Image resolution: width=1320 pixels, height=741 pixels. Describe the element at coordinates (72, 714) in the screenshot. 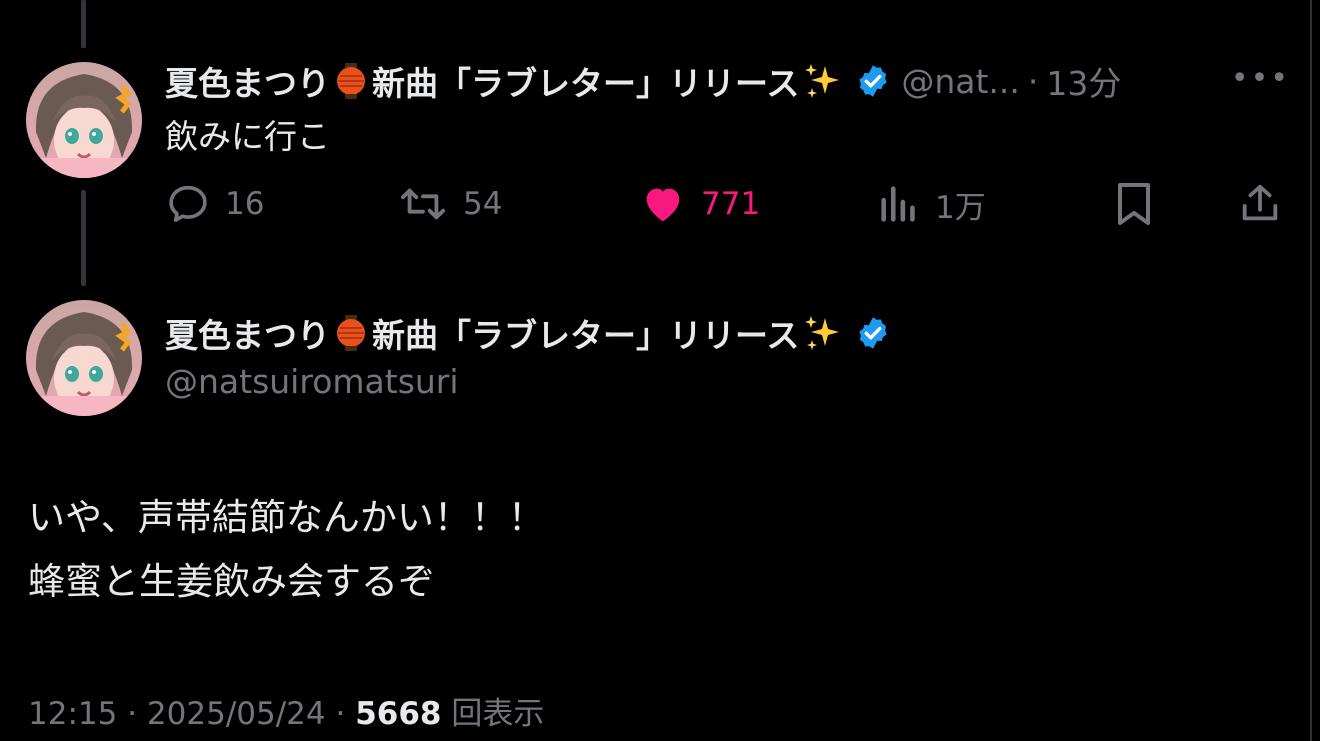

I see `tweet-time: 12:15` at that location.